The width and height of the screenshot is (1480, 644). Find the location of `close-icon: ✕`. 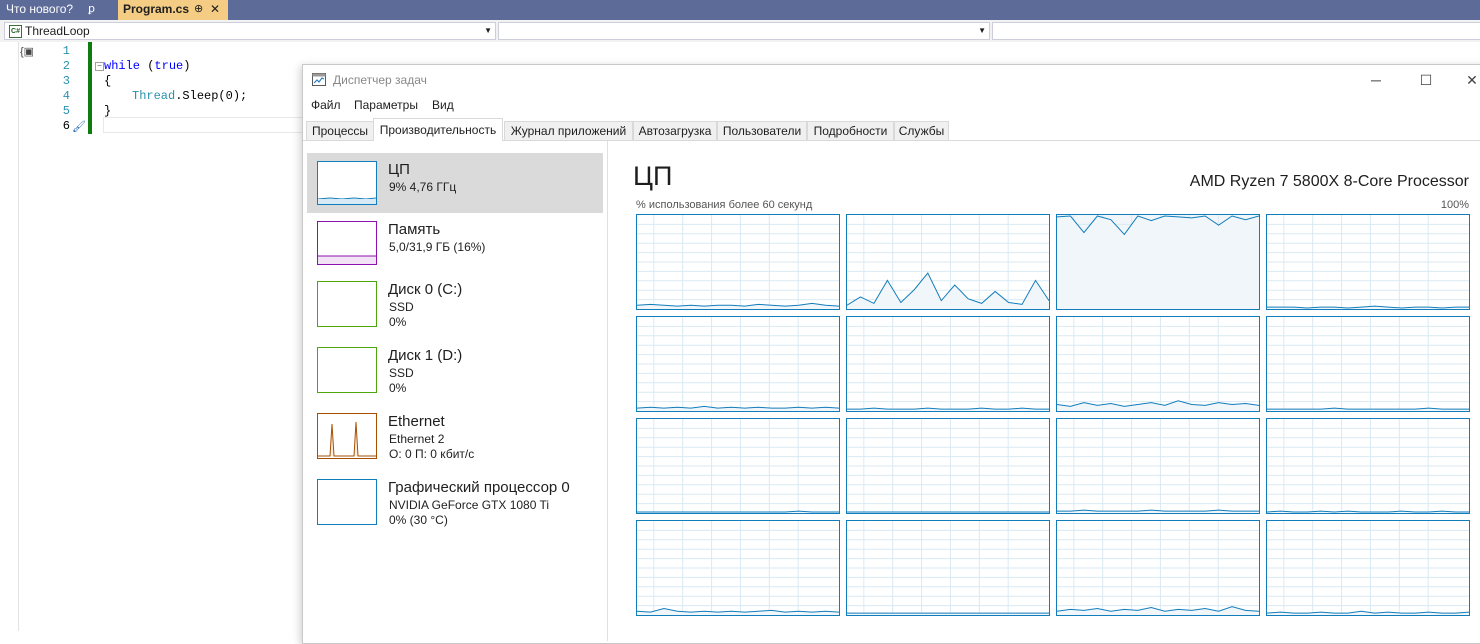

close-icon: ✕ is located at coordinates (215, 9).